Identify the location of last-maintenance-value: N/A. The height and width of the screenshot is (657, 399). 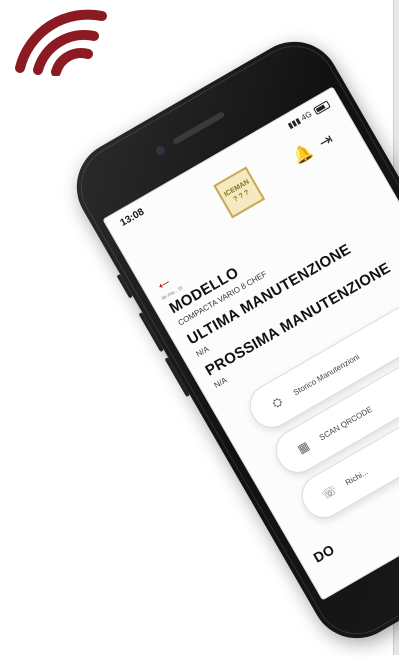
(202, 351).